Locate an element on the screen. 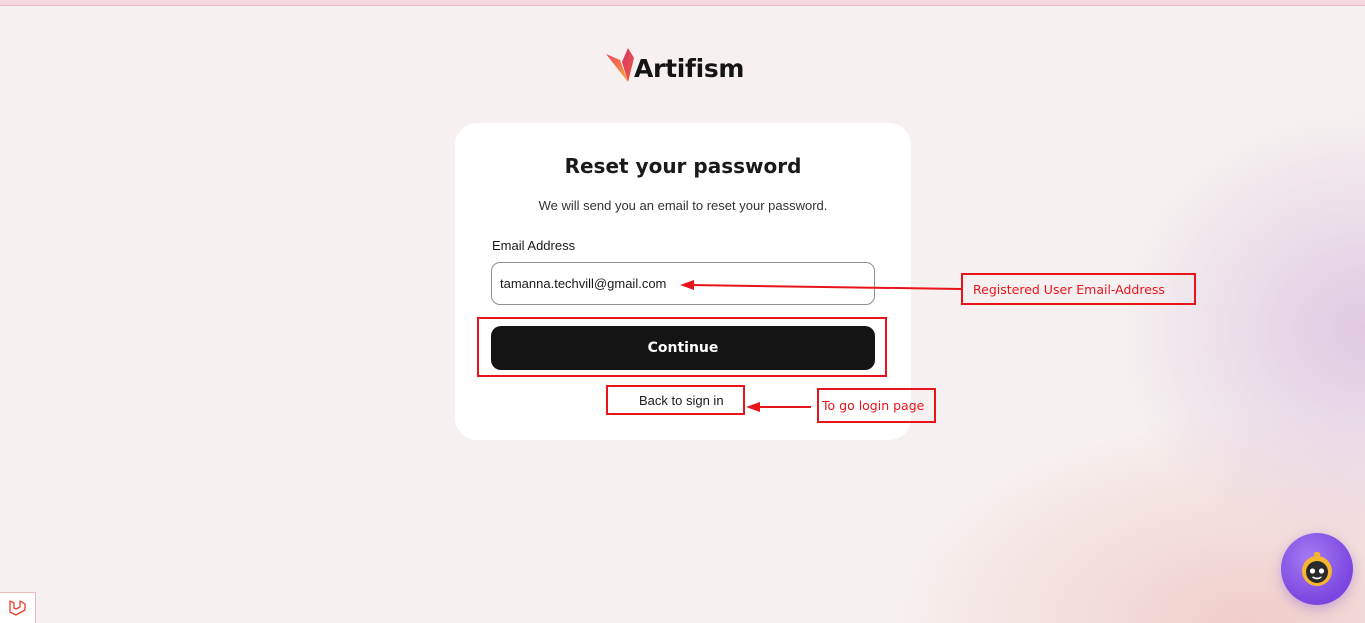  laravel-icon is located at coordinates (17, 608).